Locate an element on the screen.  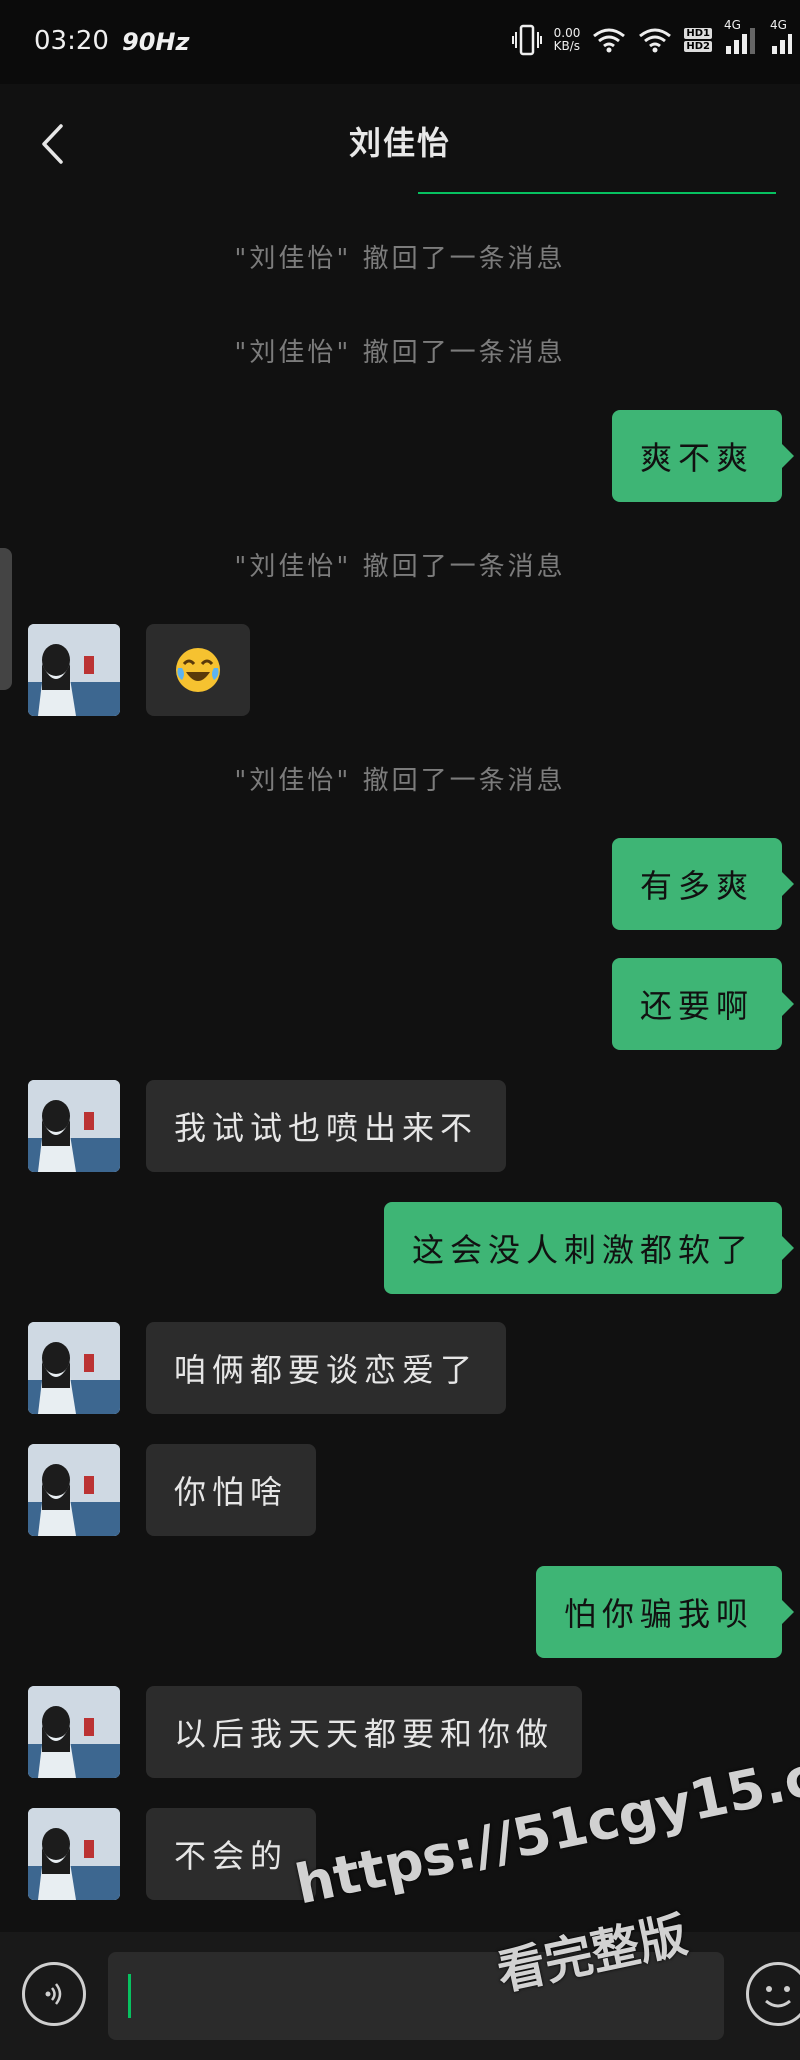
chat-header: 刘佳怡 is located at coordinates (400, 141).